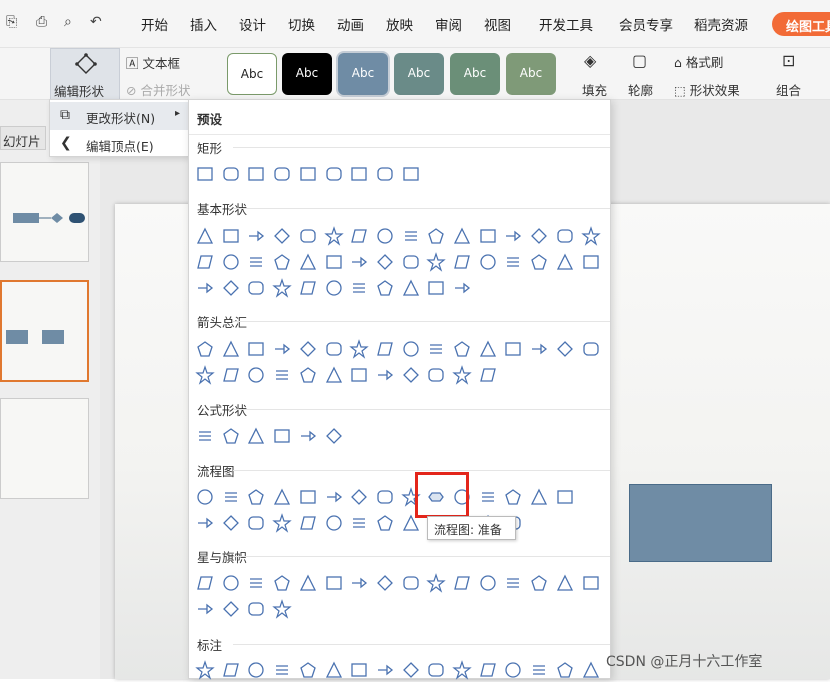  I want to click on tab-drawing-tools: 绘图工具, so click(801, 24).